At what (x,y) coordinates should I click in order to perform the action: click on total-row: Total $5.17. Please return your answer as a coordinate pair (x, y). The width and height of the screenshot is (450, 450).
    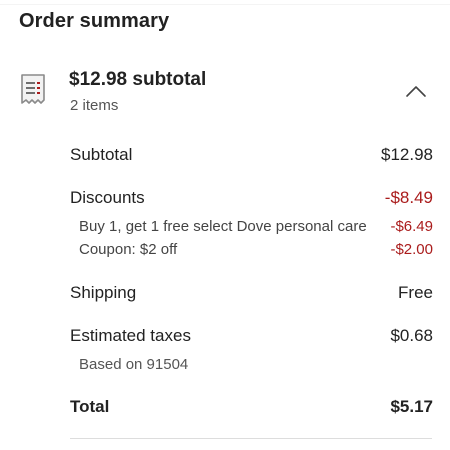
    Looking at the image, I should click on (251, 408).